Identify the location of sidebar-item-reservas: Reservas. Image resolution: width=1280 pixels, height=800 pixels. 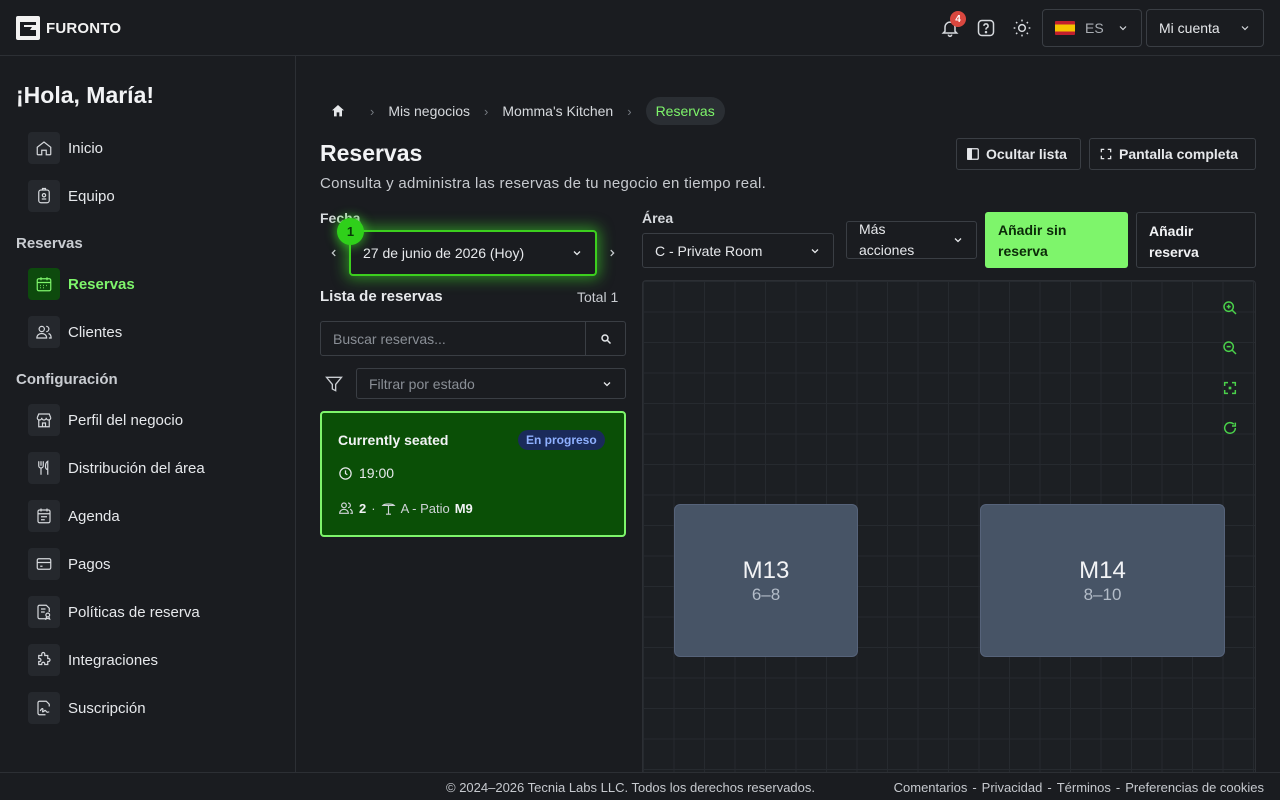
(81, 284).